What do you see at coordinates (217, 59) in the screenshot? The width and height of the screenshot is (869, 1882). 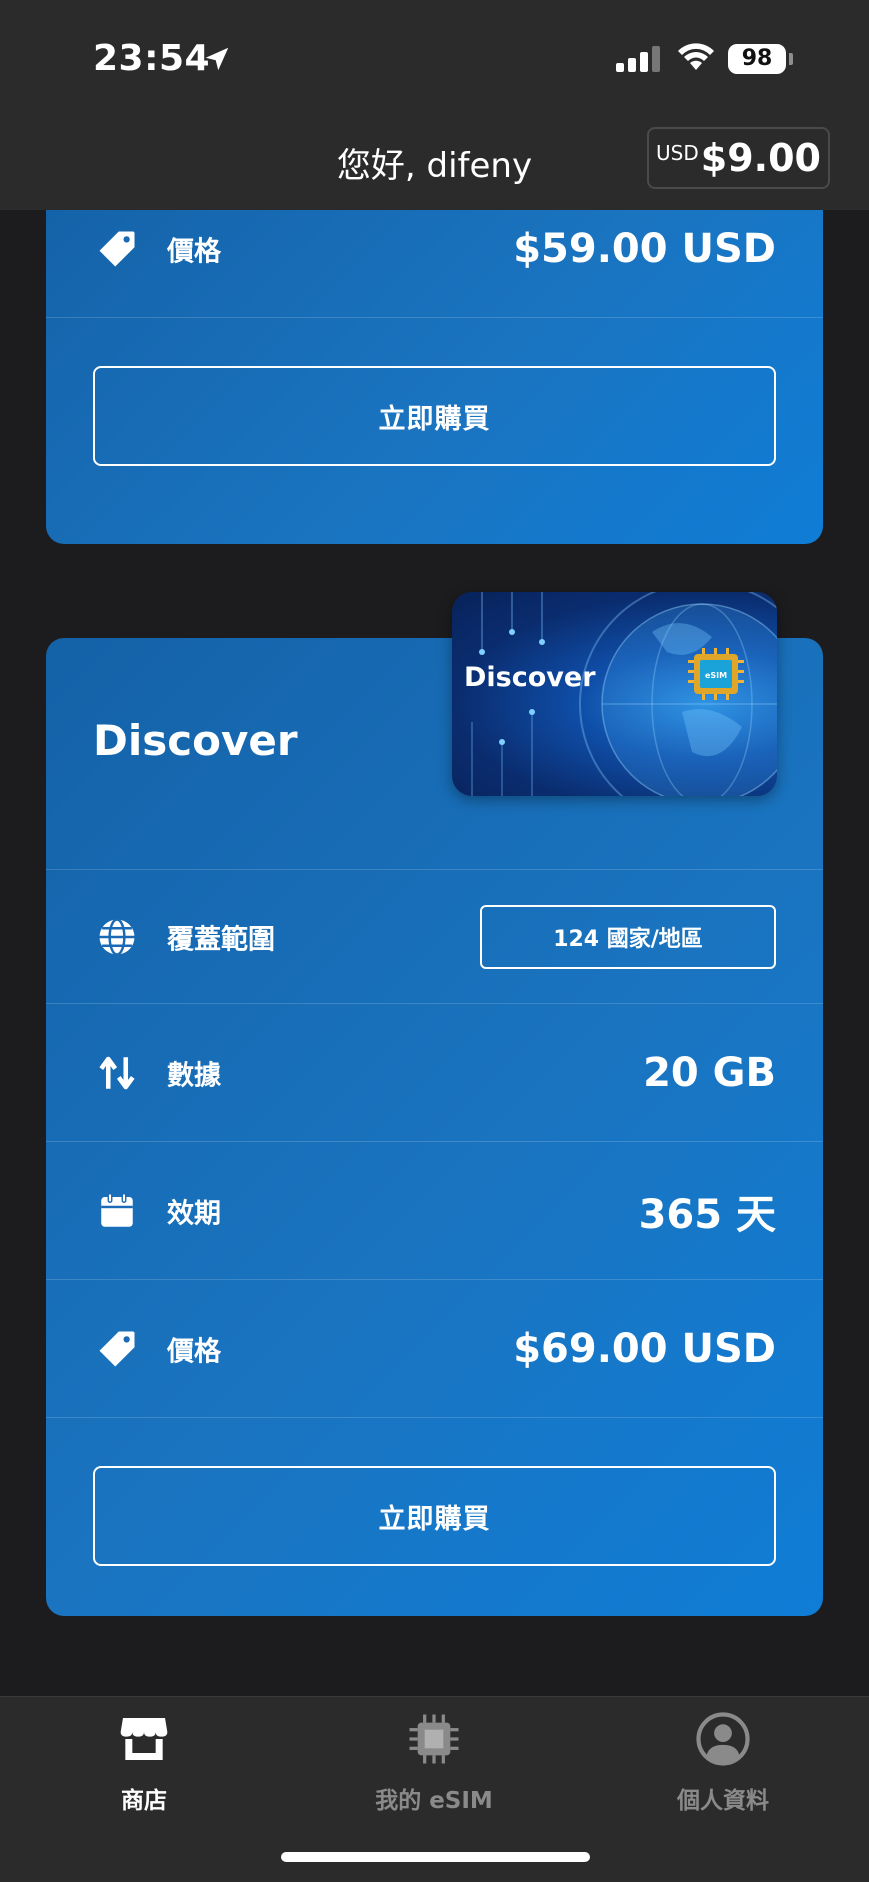 I see `location-arrow-icon` at bounding box center [217, 59].